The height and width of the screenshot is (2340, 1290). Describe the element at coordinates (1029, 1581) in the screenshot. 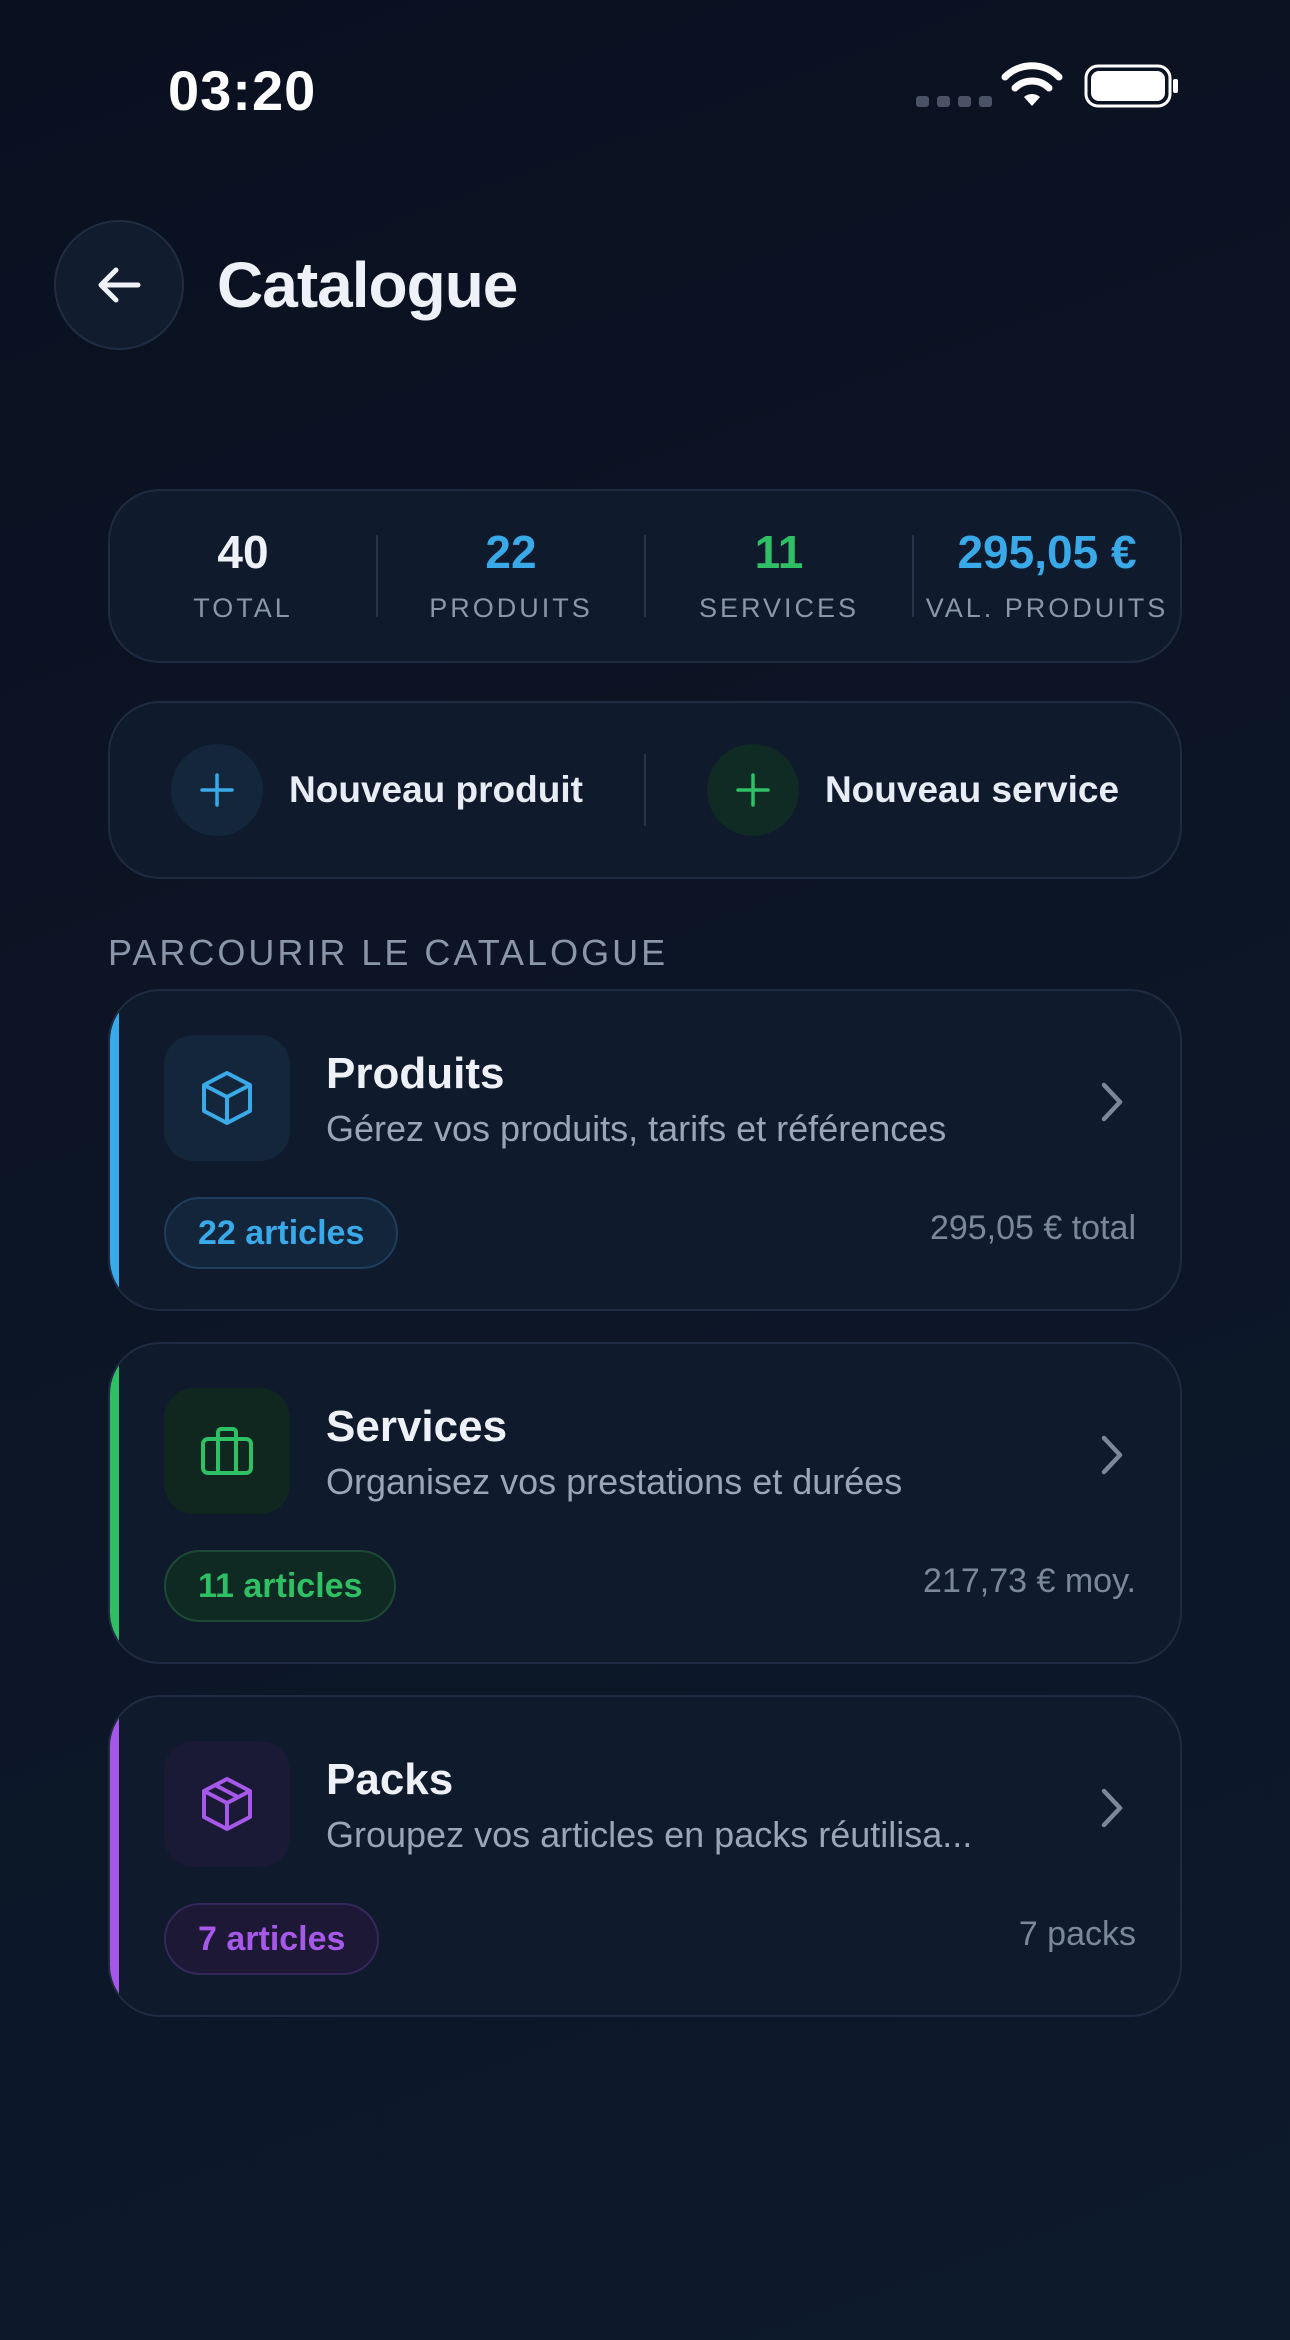

I see `category-meta: 217,73 € moy.` at that location.